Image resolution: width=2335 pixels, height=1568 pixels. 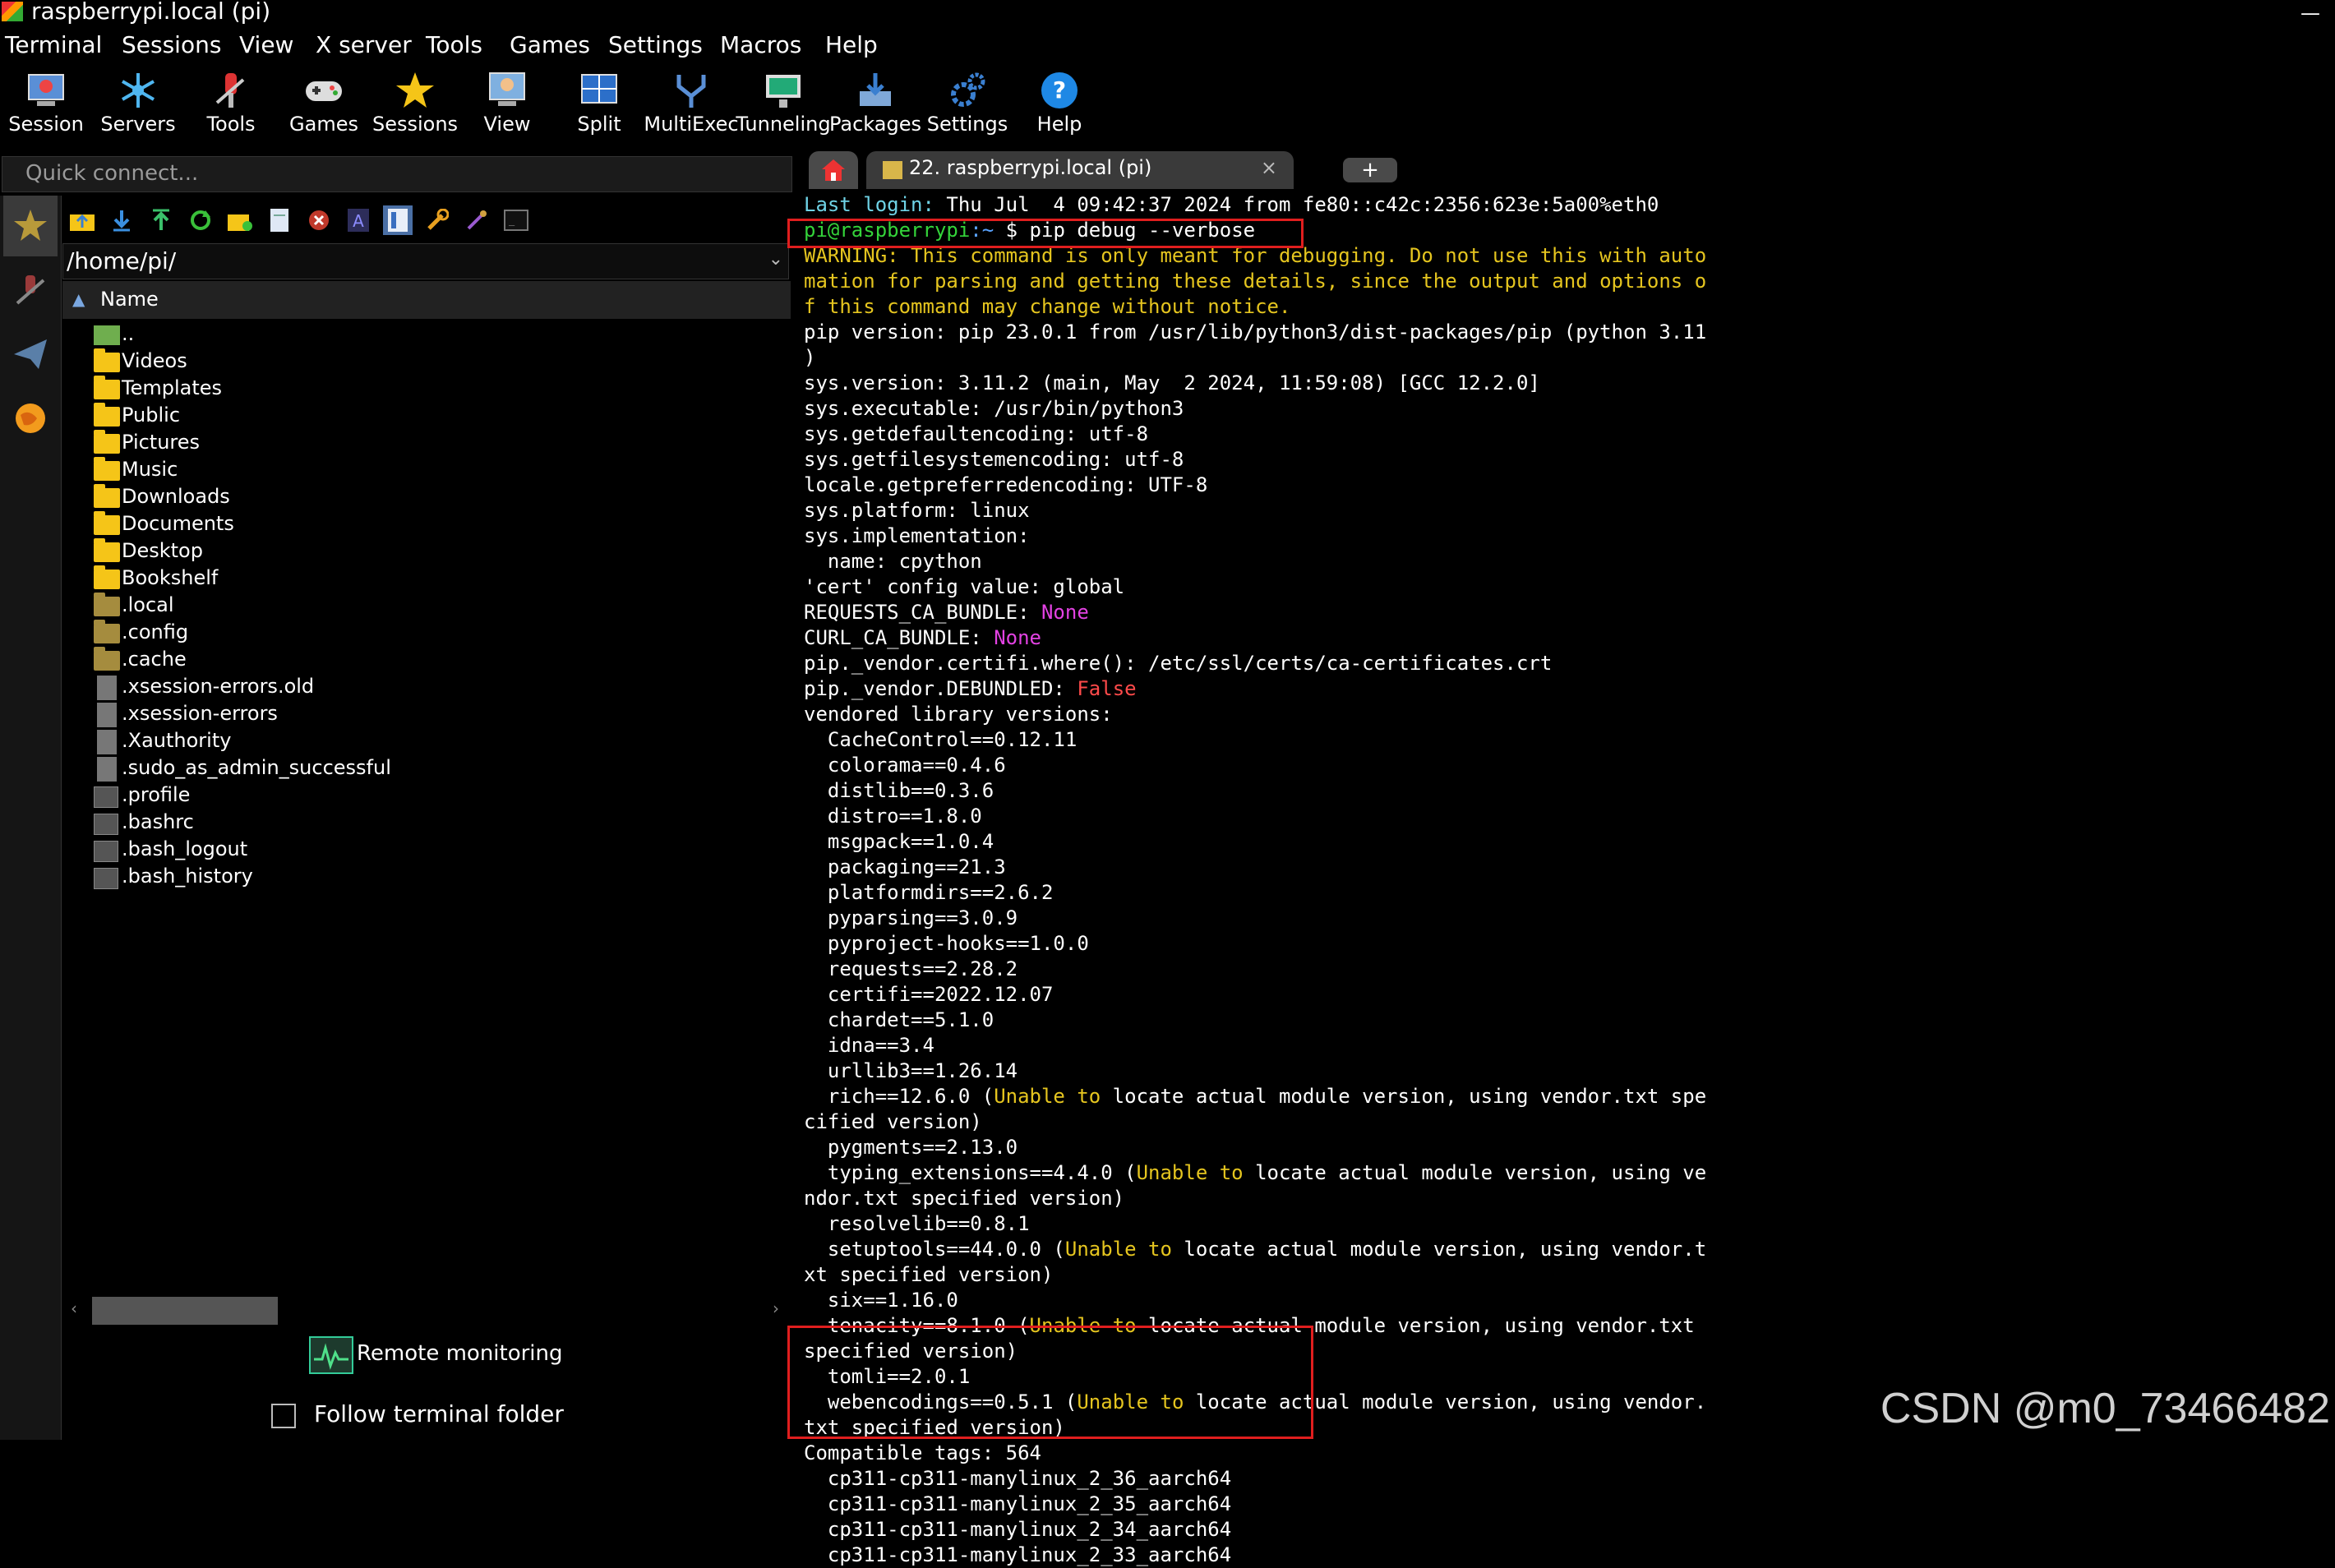 I want to click on macros-tab, so click(x=31, y=354).